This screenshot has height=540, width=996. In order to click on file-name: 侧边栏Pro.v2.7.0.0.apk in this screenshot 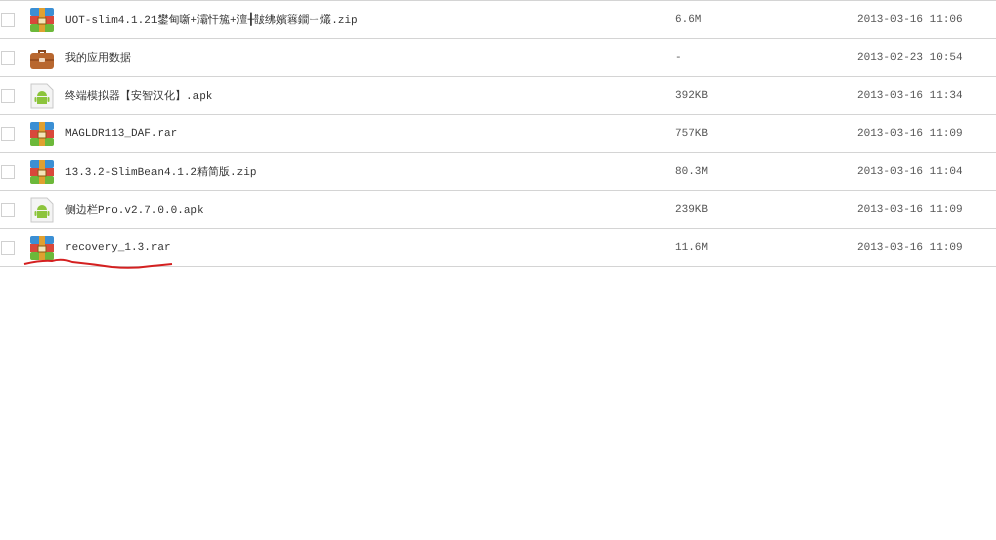, I will do `click(370, 209)`.